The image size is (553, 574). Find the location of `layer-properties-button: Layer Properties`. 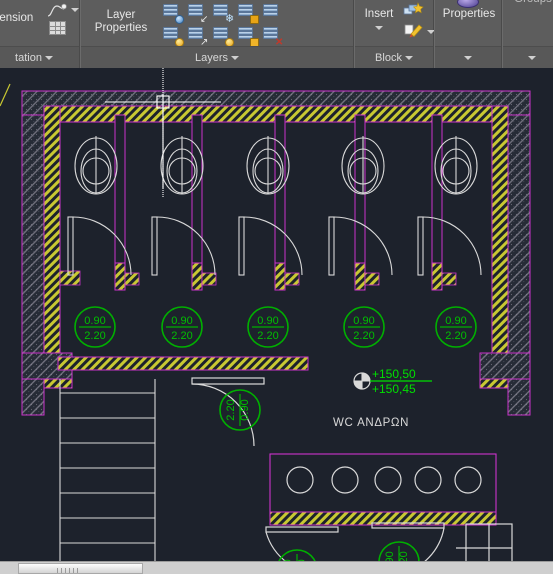

layer-properties-button: Layer Properties is located at coordinates (121, 22).